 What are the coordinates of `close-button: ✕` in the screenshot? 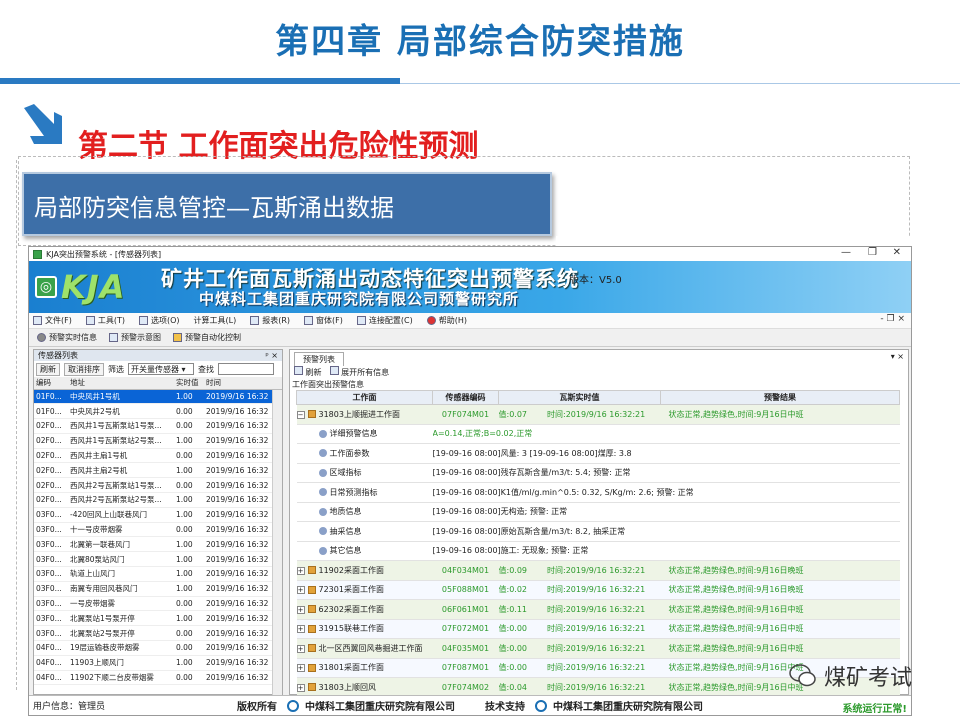 It's located at (897, 252).